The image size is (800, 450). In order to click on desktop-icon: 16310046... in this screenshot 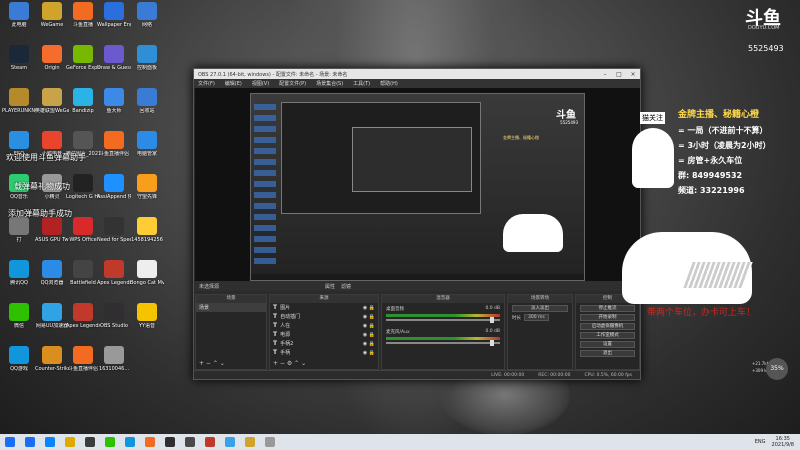, I will do `click(114, 366)`.